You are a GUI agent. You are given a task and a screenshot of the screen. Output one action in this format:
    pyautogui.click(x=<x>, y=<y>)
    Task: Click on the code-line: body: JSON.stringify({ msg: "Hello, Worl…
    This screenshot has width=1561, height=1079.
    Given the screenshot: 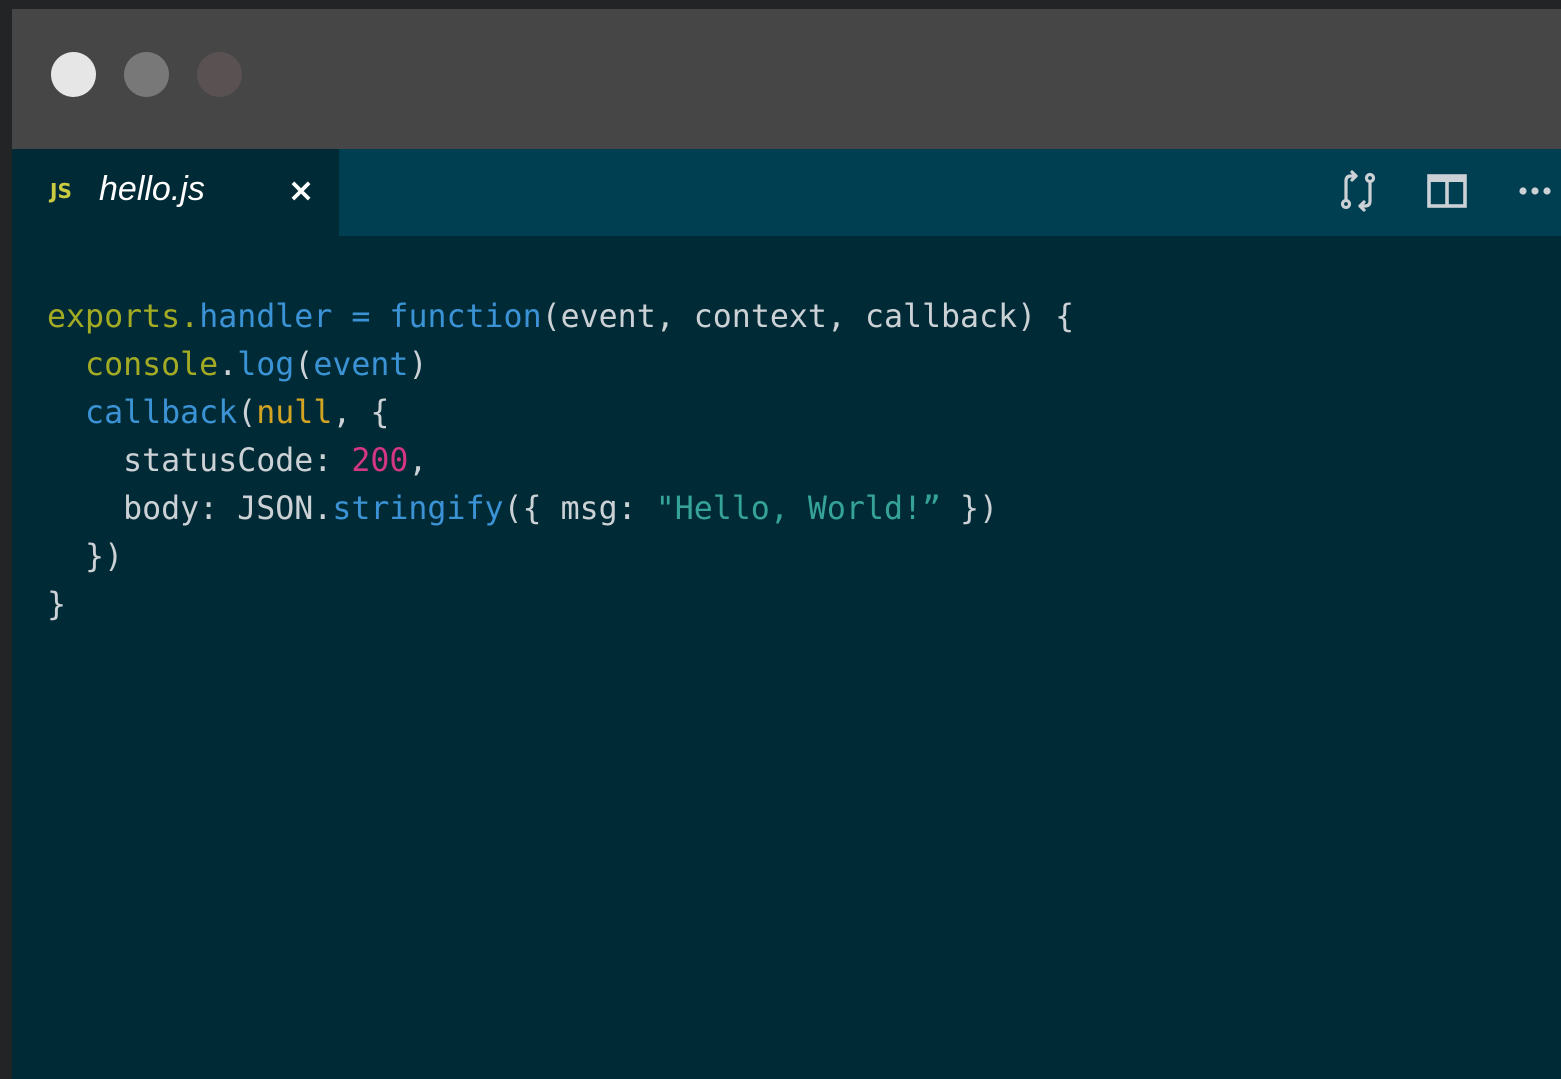 What is the action you would take?
    pyautogui.click(x=560, y=509)
    